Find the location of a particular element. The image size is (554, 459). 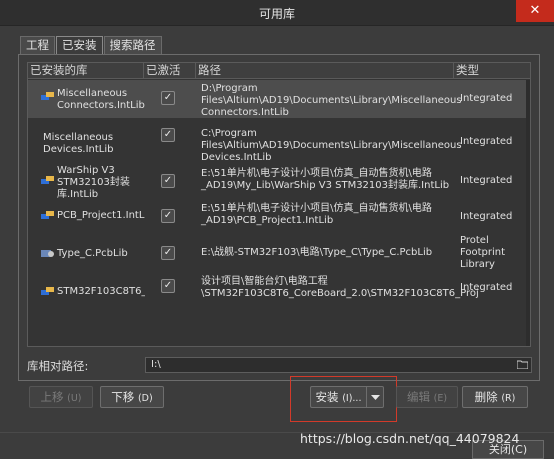

edit-key: (E) is located at coordinates (440, 398).